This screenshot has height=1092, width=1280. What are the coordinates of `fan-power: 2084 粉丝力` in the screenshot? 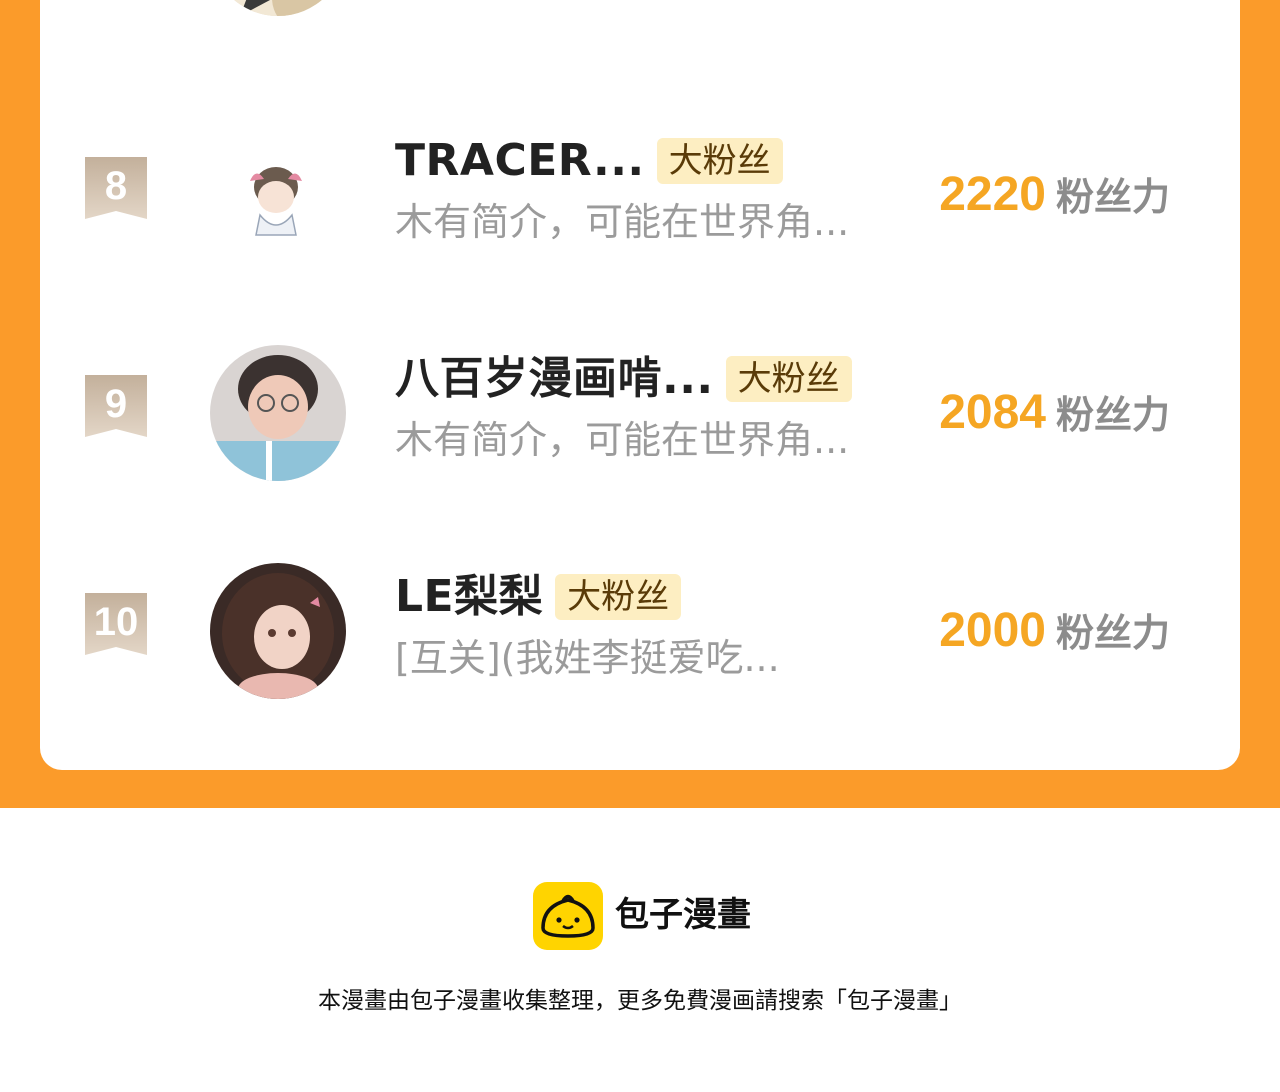 It's located at (1054, 414).